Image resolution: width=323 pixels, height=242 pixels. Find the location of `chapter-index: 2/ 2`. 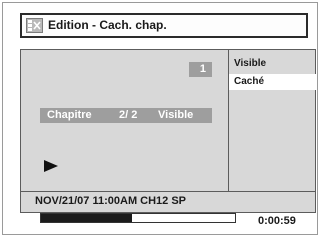

chapter-index: 2/ 2 is located at coordinates (128, 115).